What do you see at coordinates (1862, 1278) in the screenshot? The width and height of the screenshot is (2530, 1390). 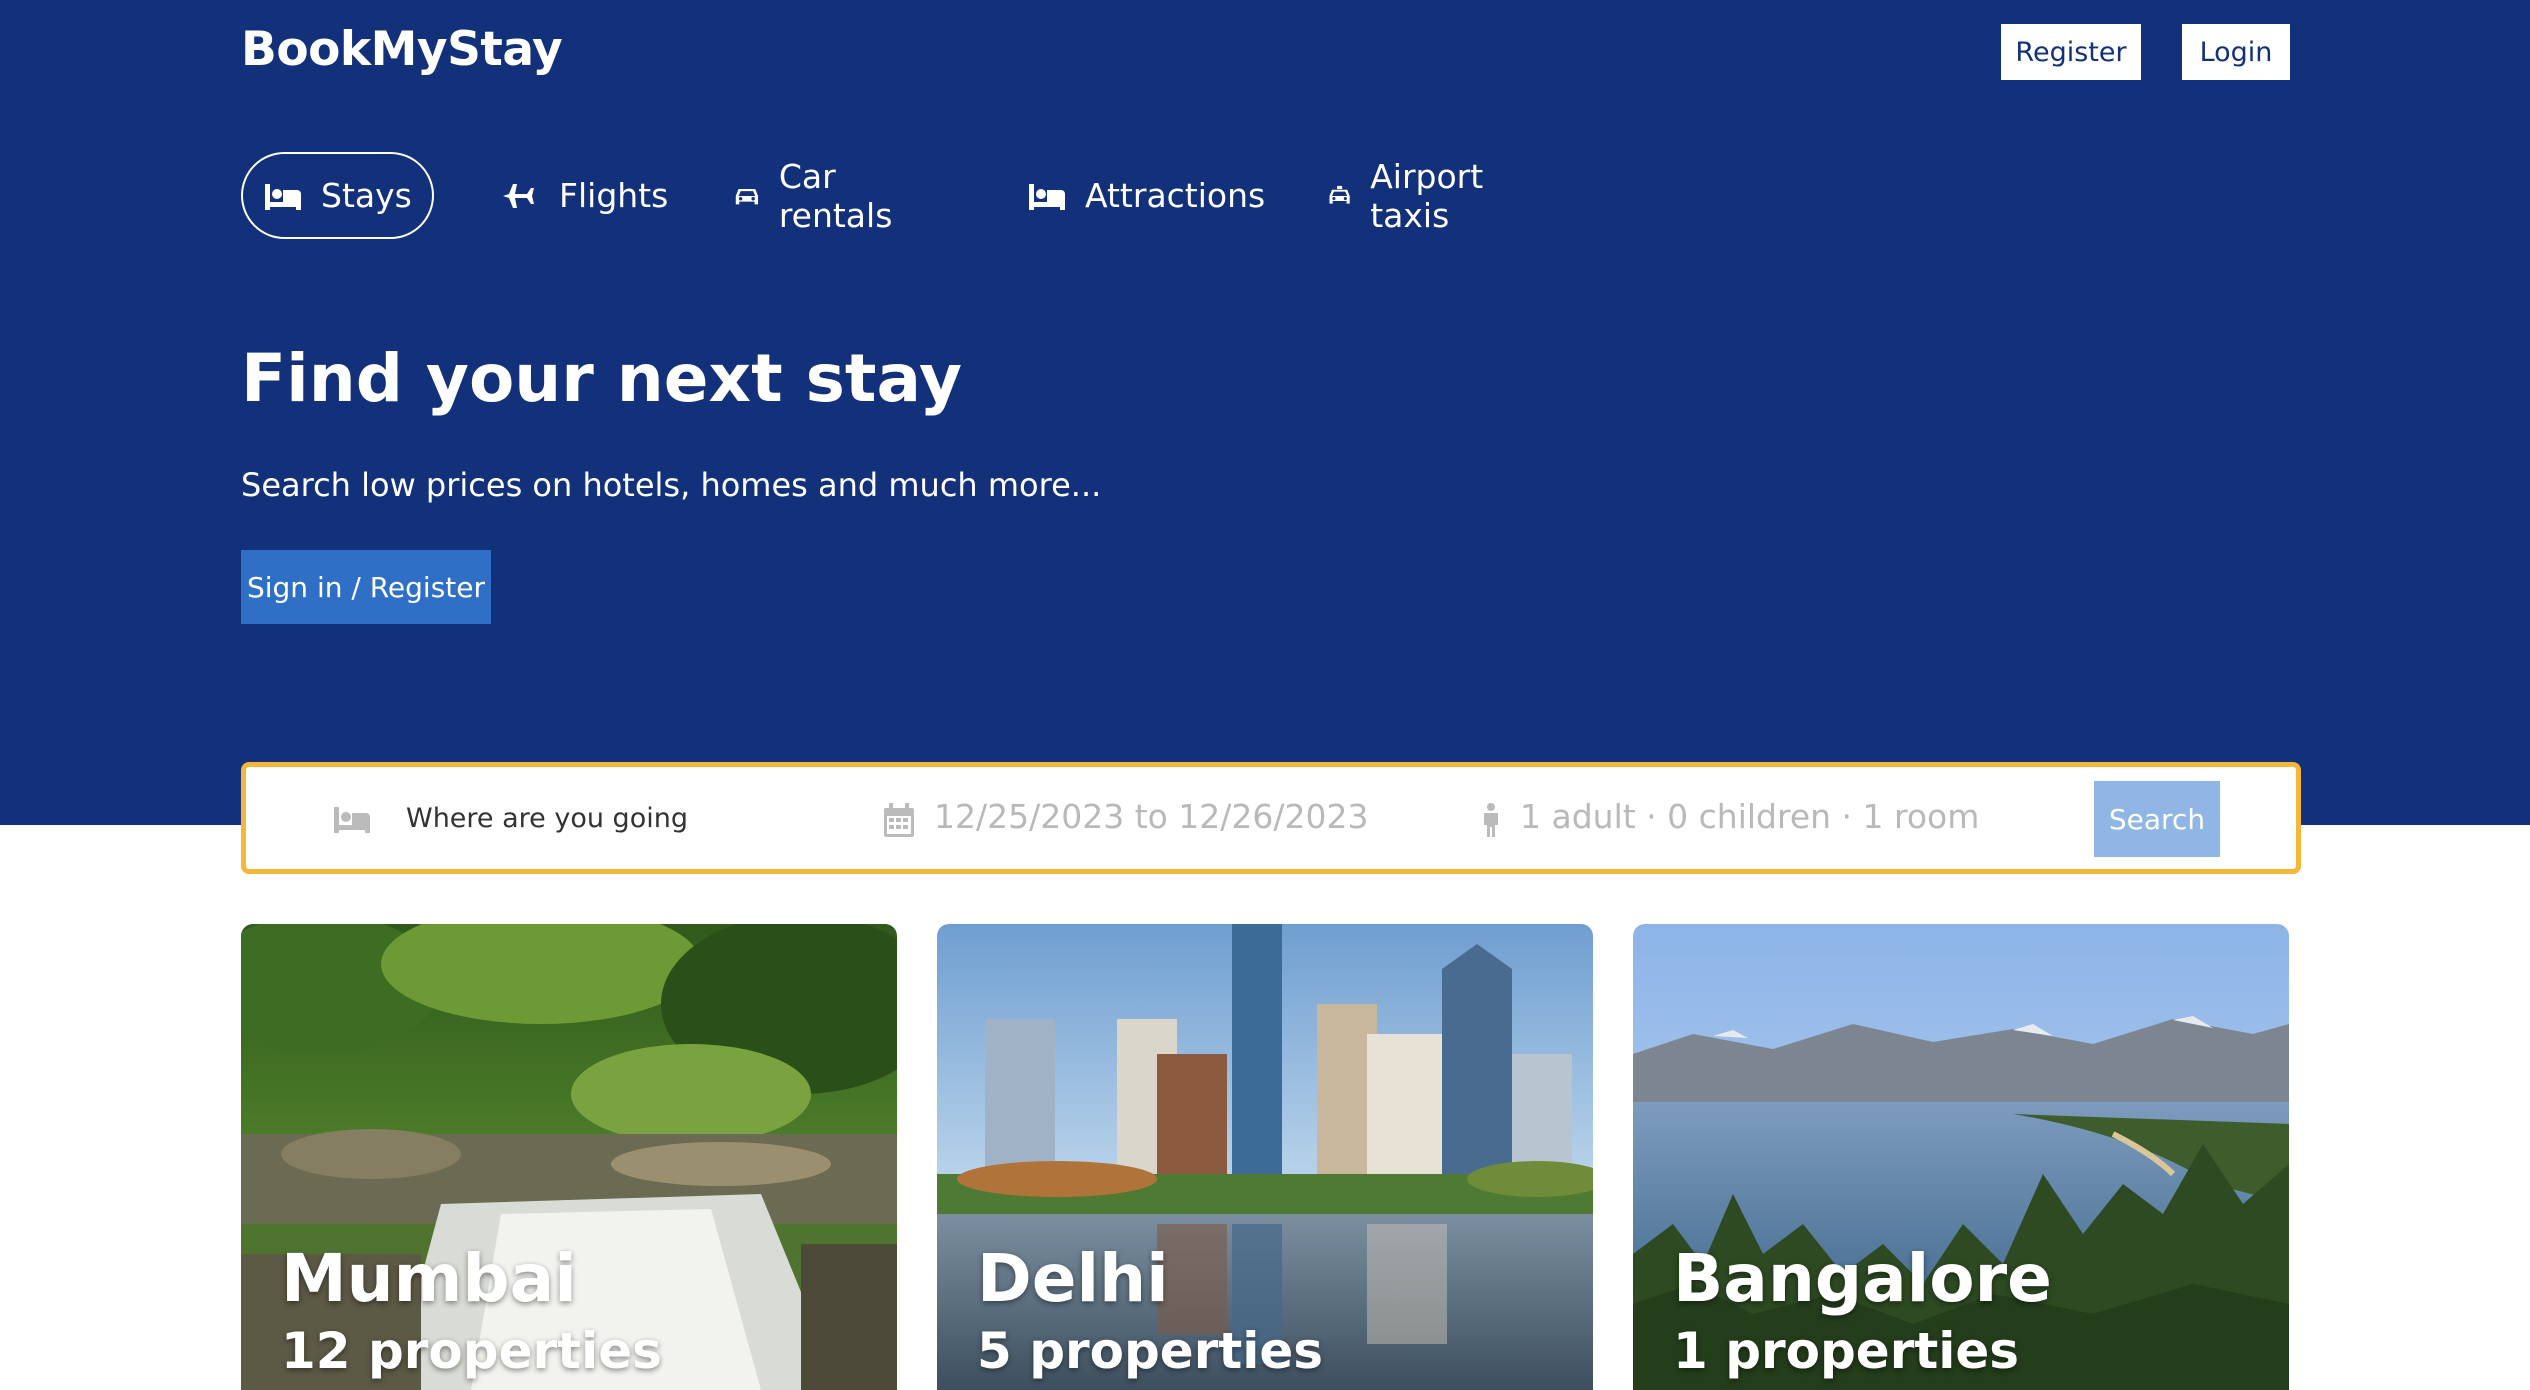 I see `city-name: Bangalore` at bounding box center [1862, 1278].